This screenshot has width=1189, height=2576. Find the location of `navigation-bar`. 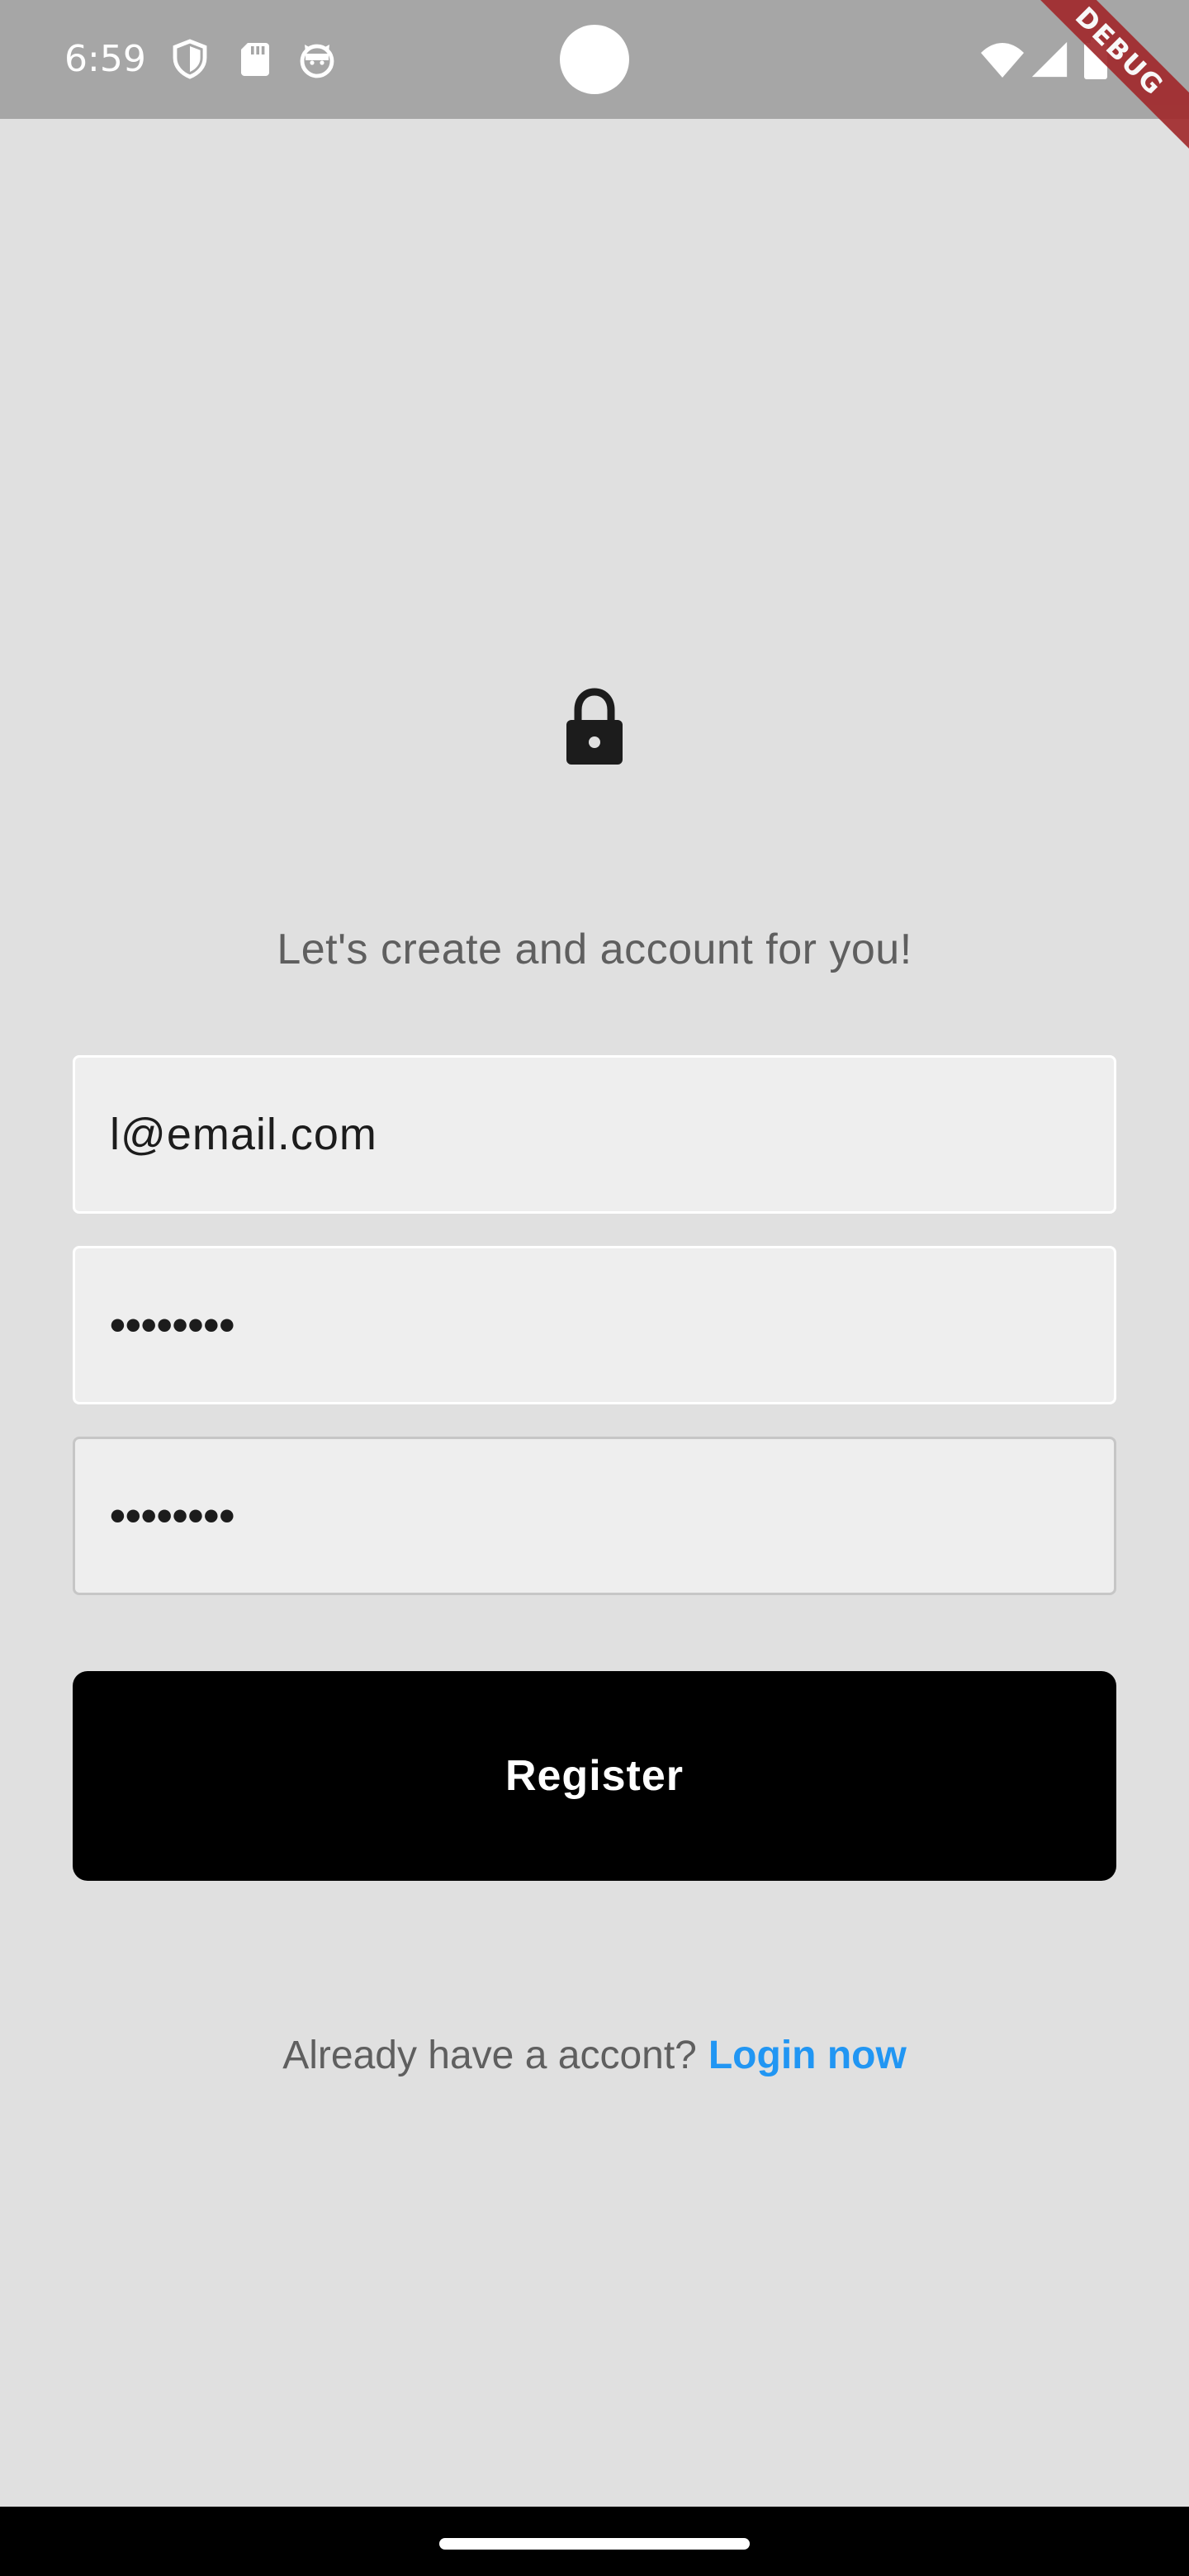

navigation-bar is located at coordinates (594, 2541).